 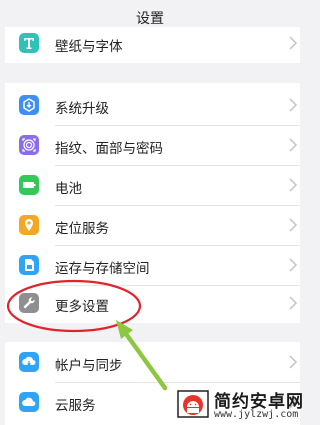 What do you see at coordinates (68, 189) in the screenshot?
I see `settings-item-label: 电池` at bounding box center [68, 189].